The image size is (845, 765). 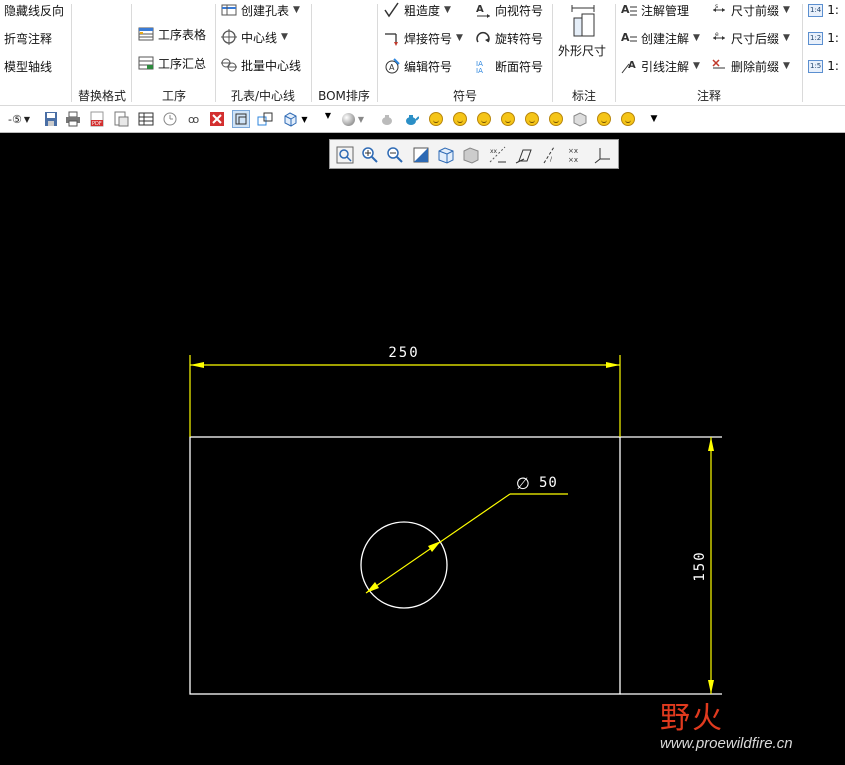 I want to click on edit-symbol-button: A 编辑符号, so click(x=418, y=66).